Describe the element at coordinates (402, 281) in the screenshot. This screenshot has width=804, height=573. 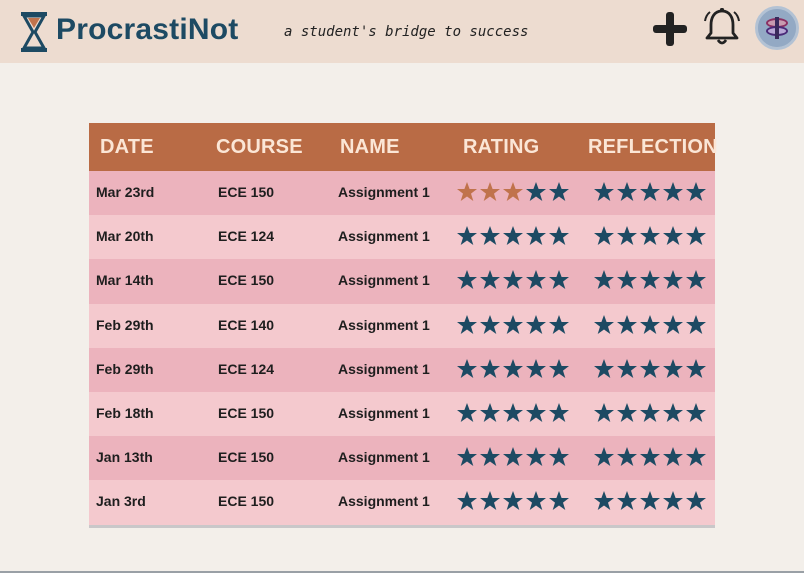
I see `table-row: Mar 14th ECE 150 Assignment 1` at that location.